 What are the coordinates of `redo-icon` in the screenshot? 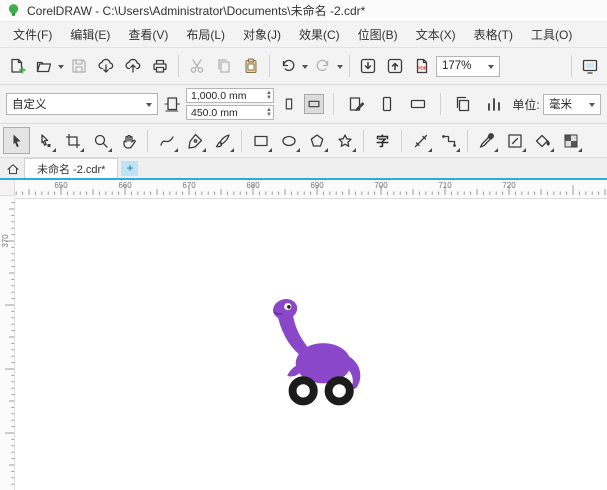 It's located at (322, 65).